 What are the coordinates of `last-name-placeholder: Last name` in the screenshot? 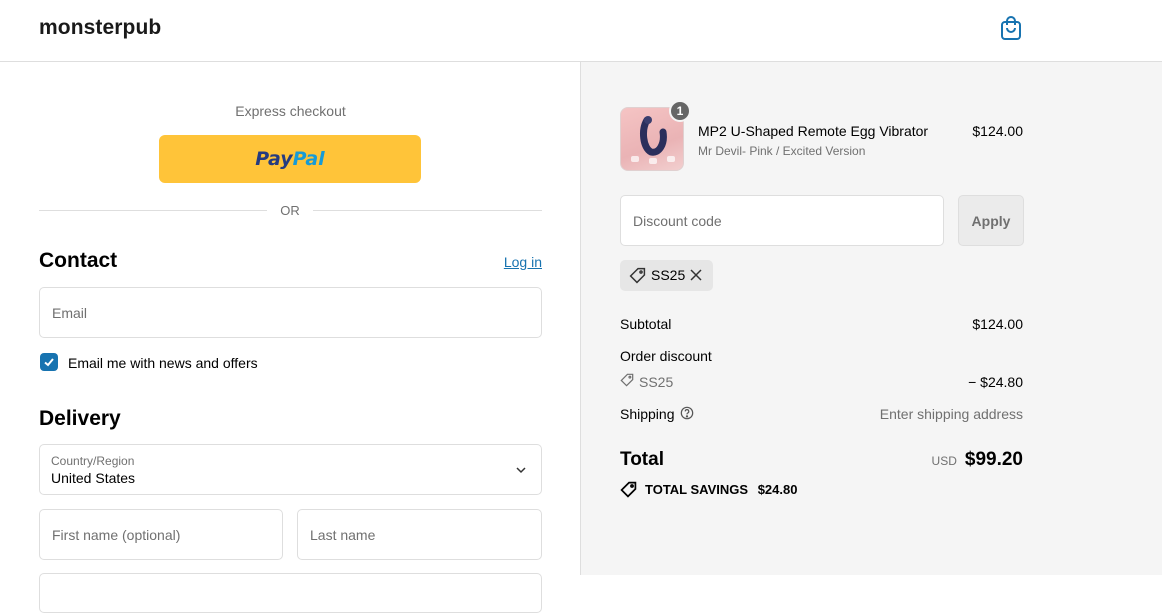 It's located at (343, 534).